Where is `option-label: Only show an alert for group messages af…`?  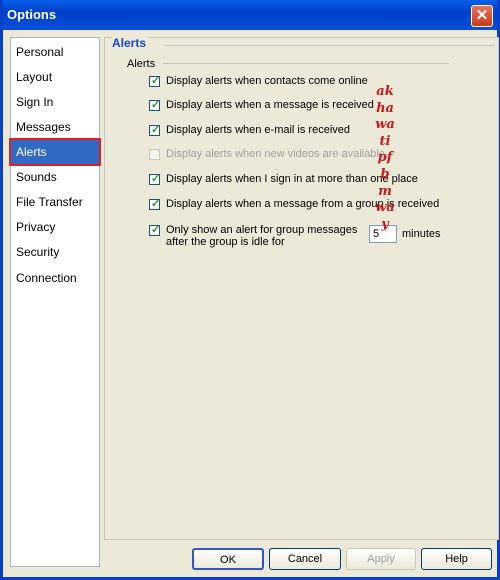 option-label: Only show an alert for group messages af… is located at coordinates (262, 236).